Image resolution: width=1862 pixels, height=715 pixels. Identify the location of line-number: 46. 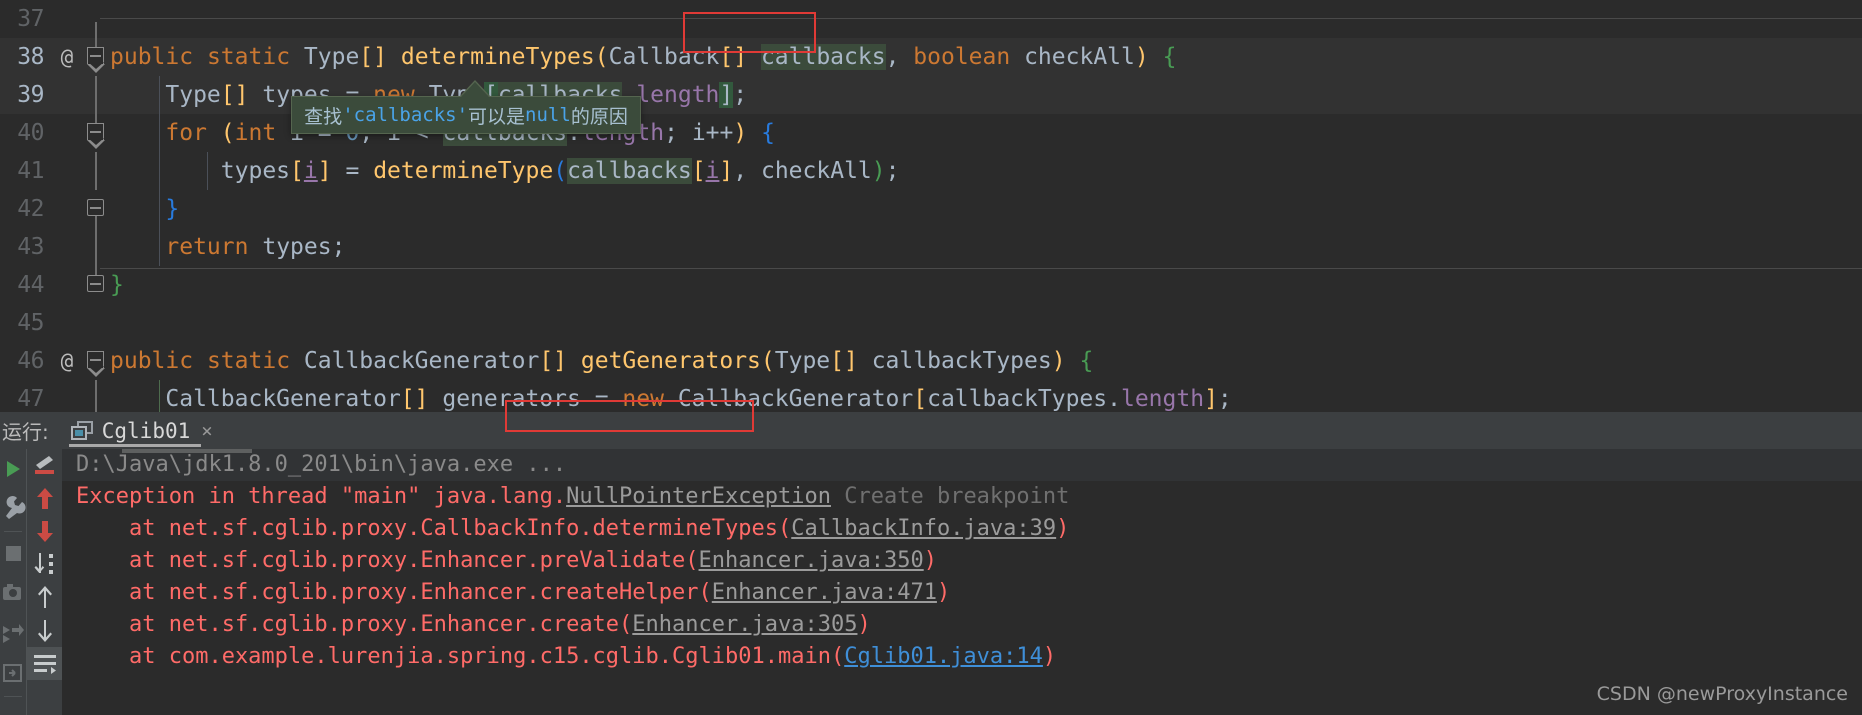
(30, 361).